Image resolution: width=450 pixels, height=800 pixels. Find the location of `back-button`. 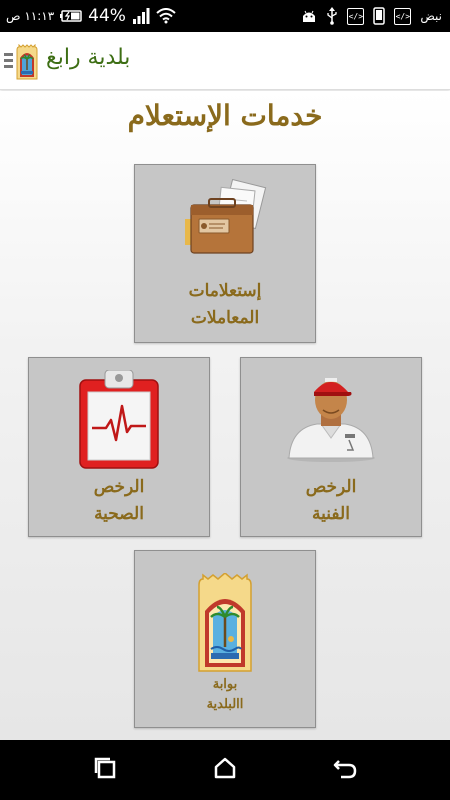

back-button is located at coordinates (345, 770).